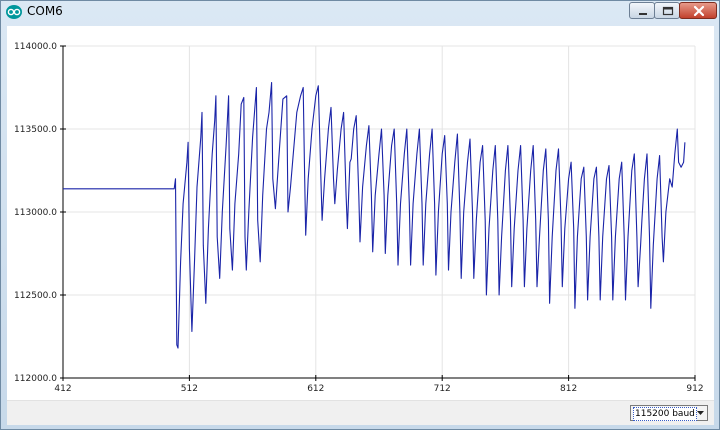 This screenshot has width=720, height=430. I want to click on y-tick-label: 112000.0, so click(35, 379).